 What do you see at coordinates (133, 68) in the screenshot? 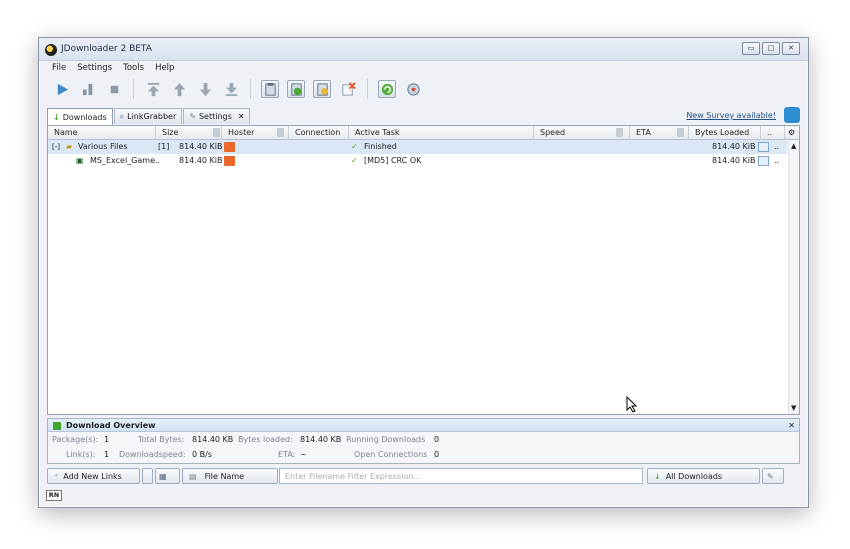
I see `menu-tools: Tools` at bounding box center [133, 68].